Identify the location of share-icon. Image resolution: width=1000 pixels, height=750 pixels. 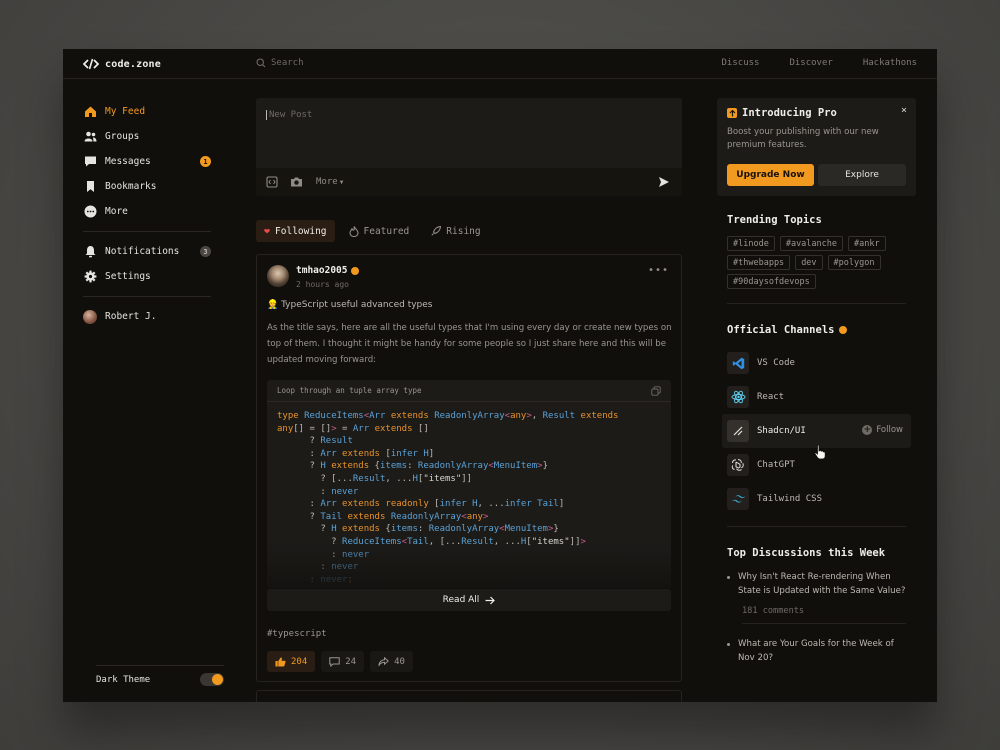
(384, 661).